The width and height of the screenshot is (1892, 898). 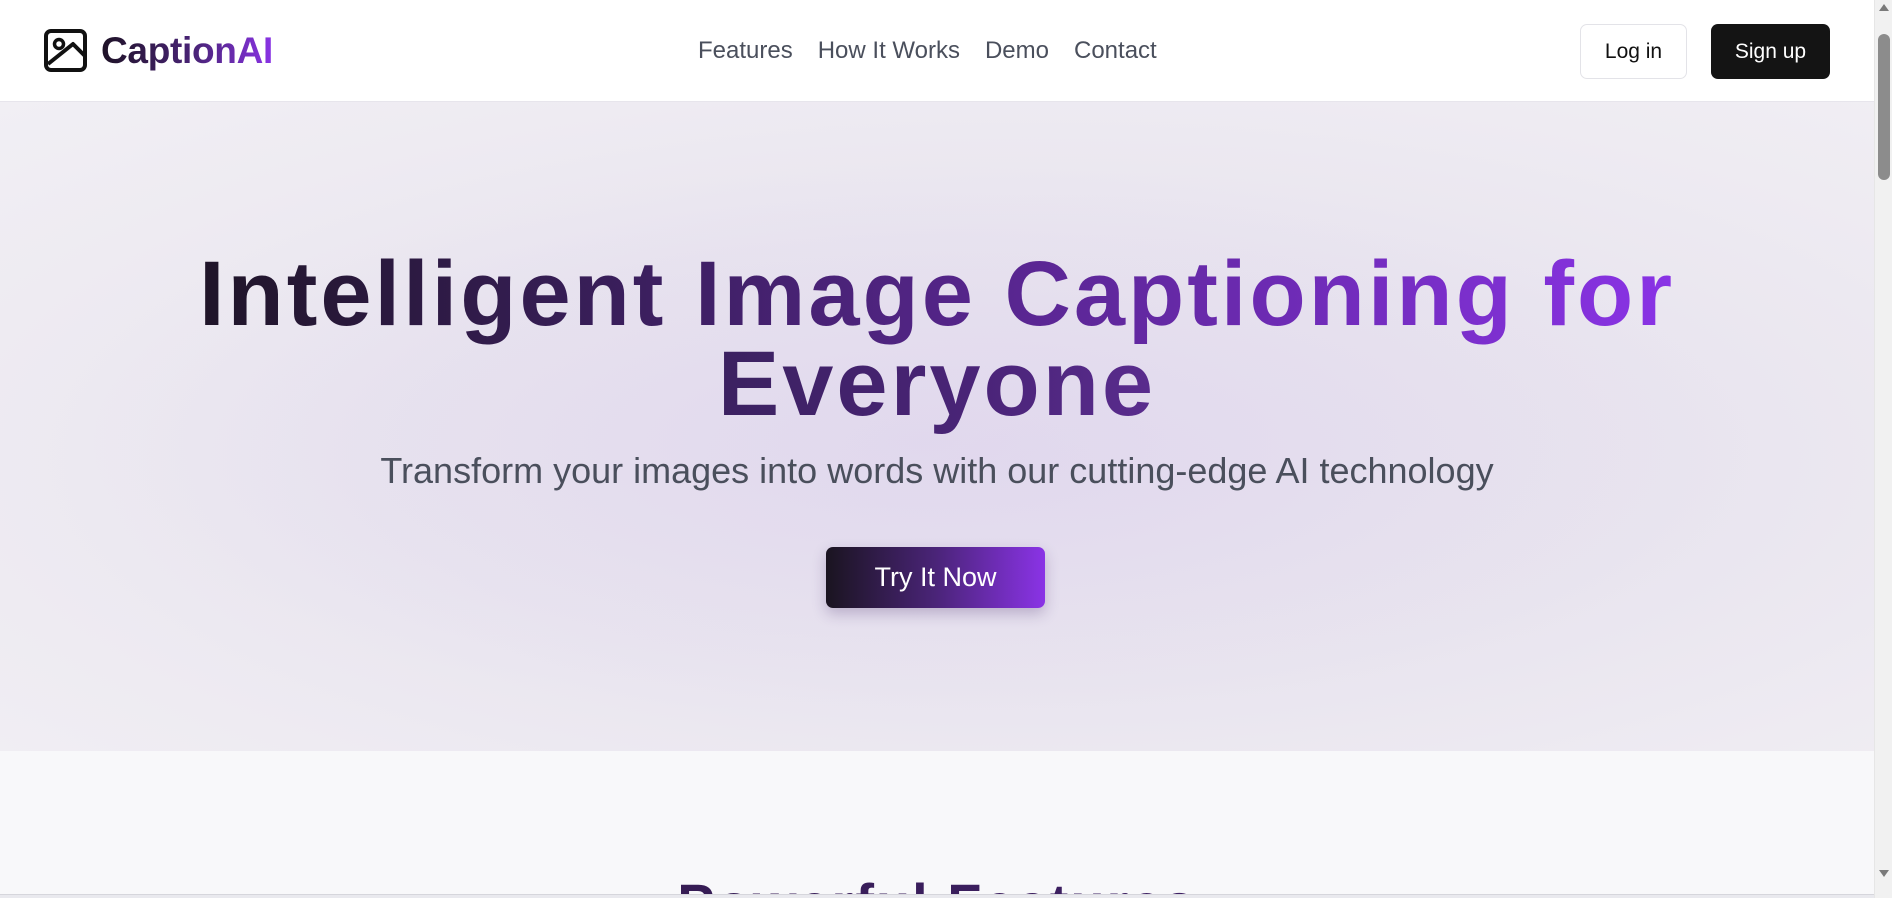 I want to click on nav-link-how-it-works: How It Works, so click(x=889, y=51).